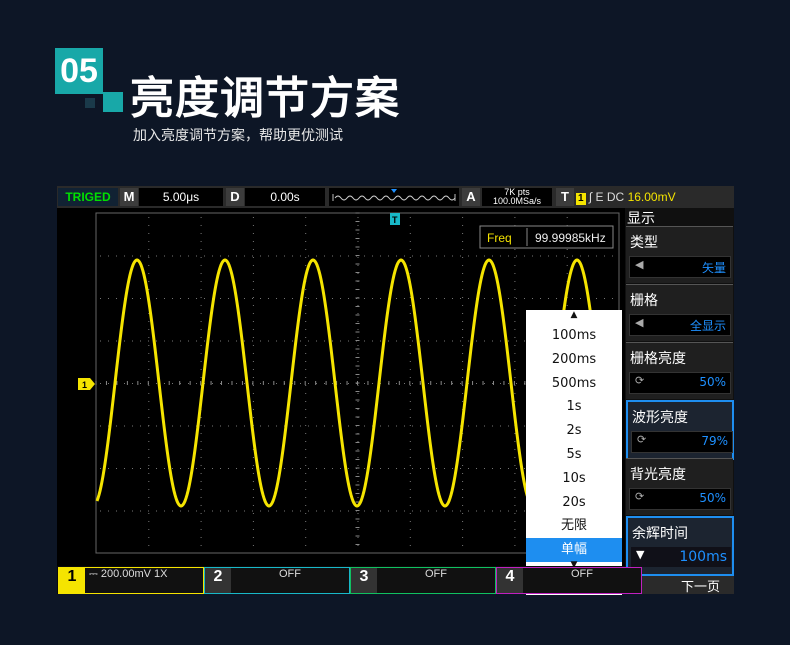 The height and width of the screenshot is (645, 790). Describe the element at coordinates (680, 430) in the screenshot. I see `menu-item: 波形亮度 ⟳ 79%` at that location.